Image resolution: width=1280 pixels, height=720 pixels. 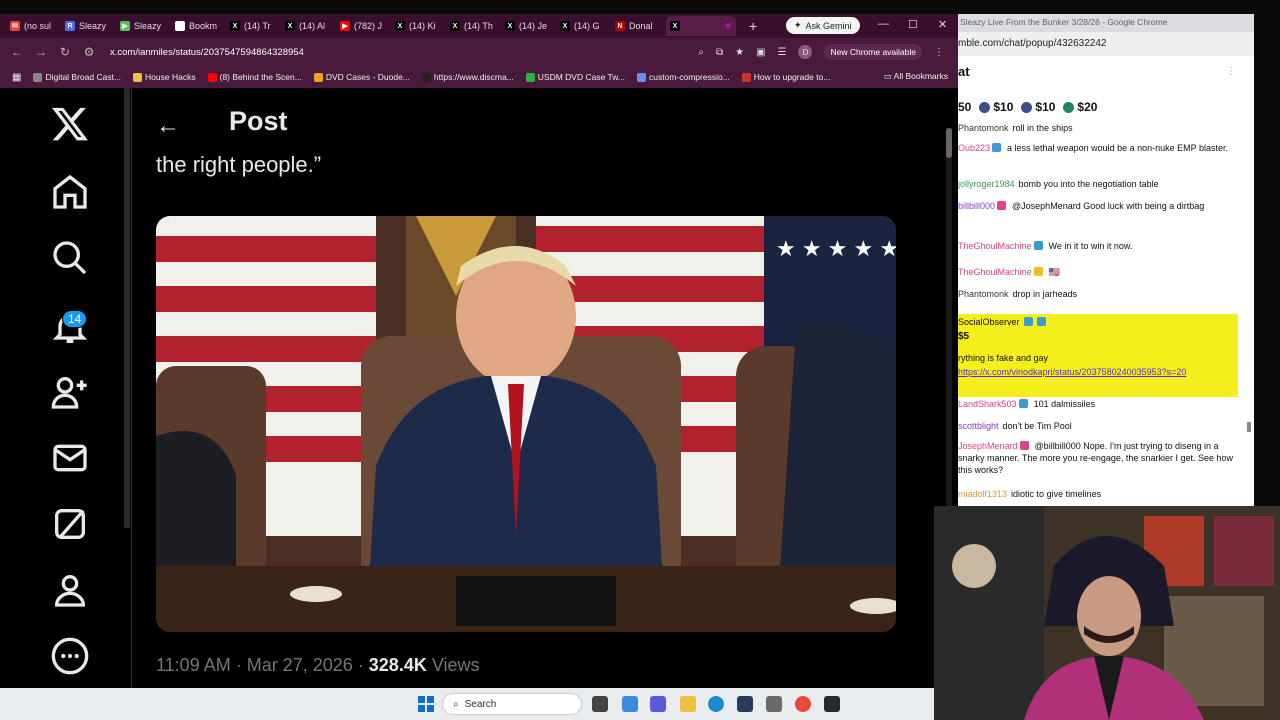 What do you see at coordinates (688, 704) in the screenshot?
I see `file-explorer-icon` at bounding box center [688, 704].